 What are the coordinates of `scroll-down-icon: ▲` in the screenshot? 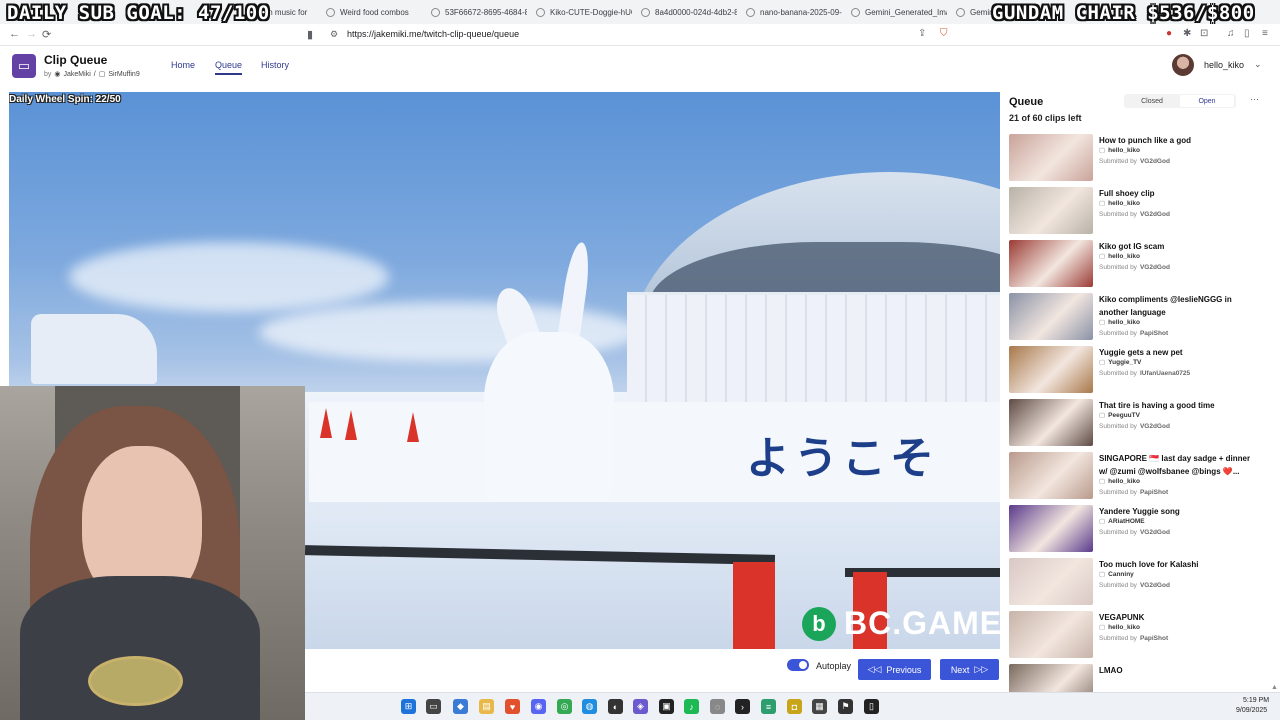 It's located at (1274, 687).